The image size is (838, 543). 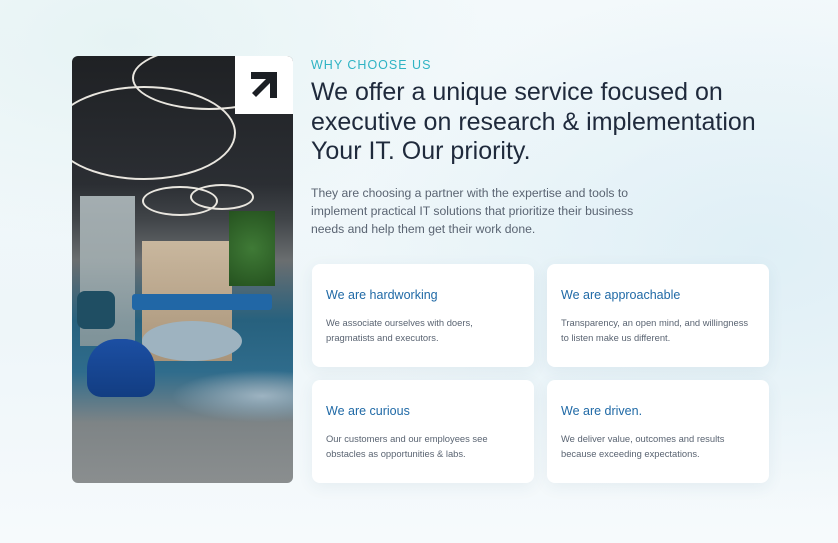 What do you see at coordinates (382, 295) in the screenshot?
I see `feature-card-title: We are hardworking` at bounding box center [382, 295].